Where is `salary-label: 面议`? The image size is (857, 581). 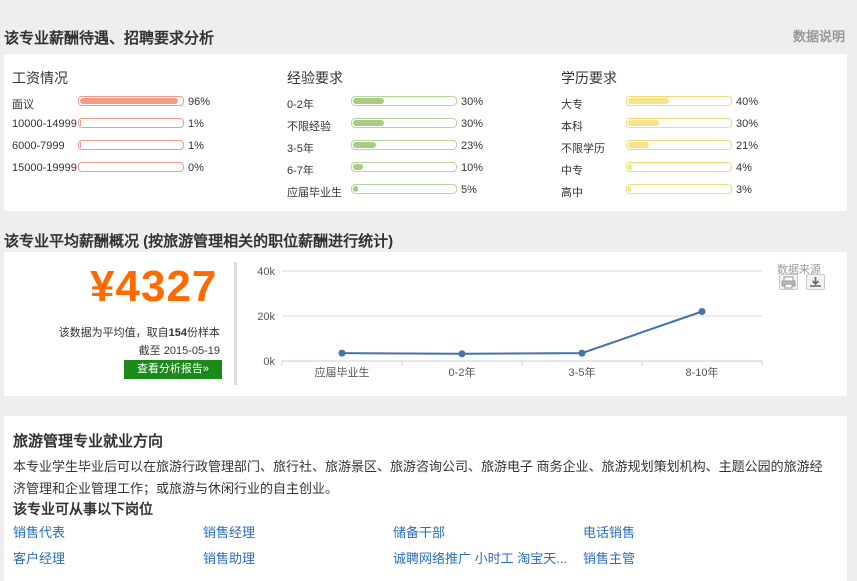 salary-label: 面议 is located at coordinates (23, 105).